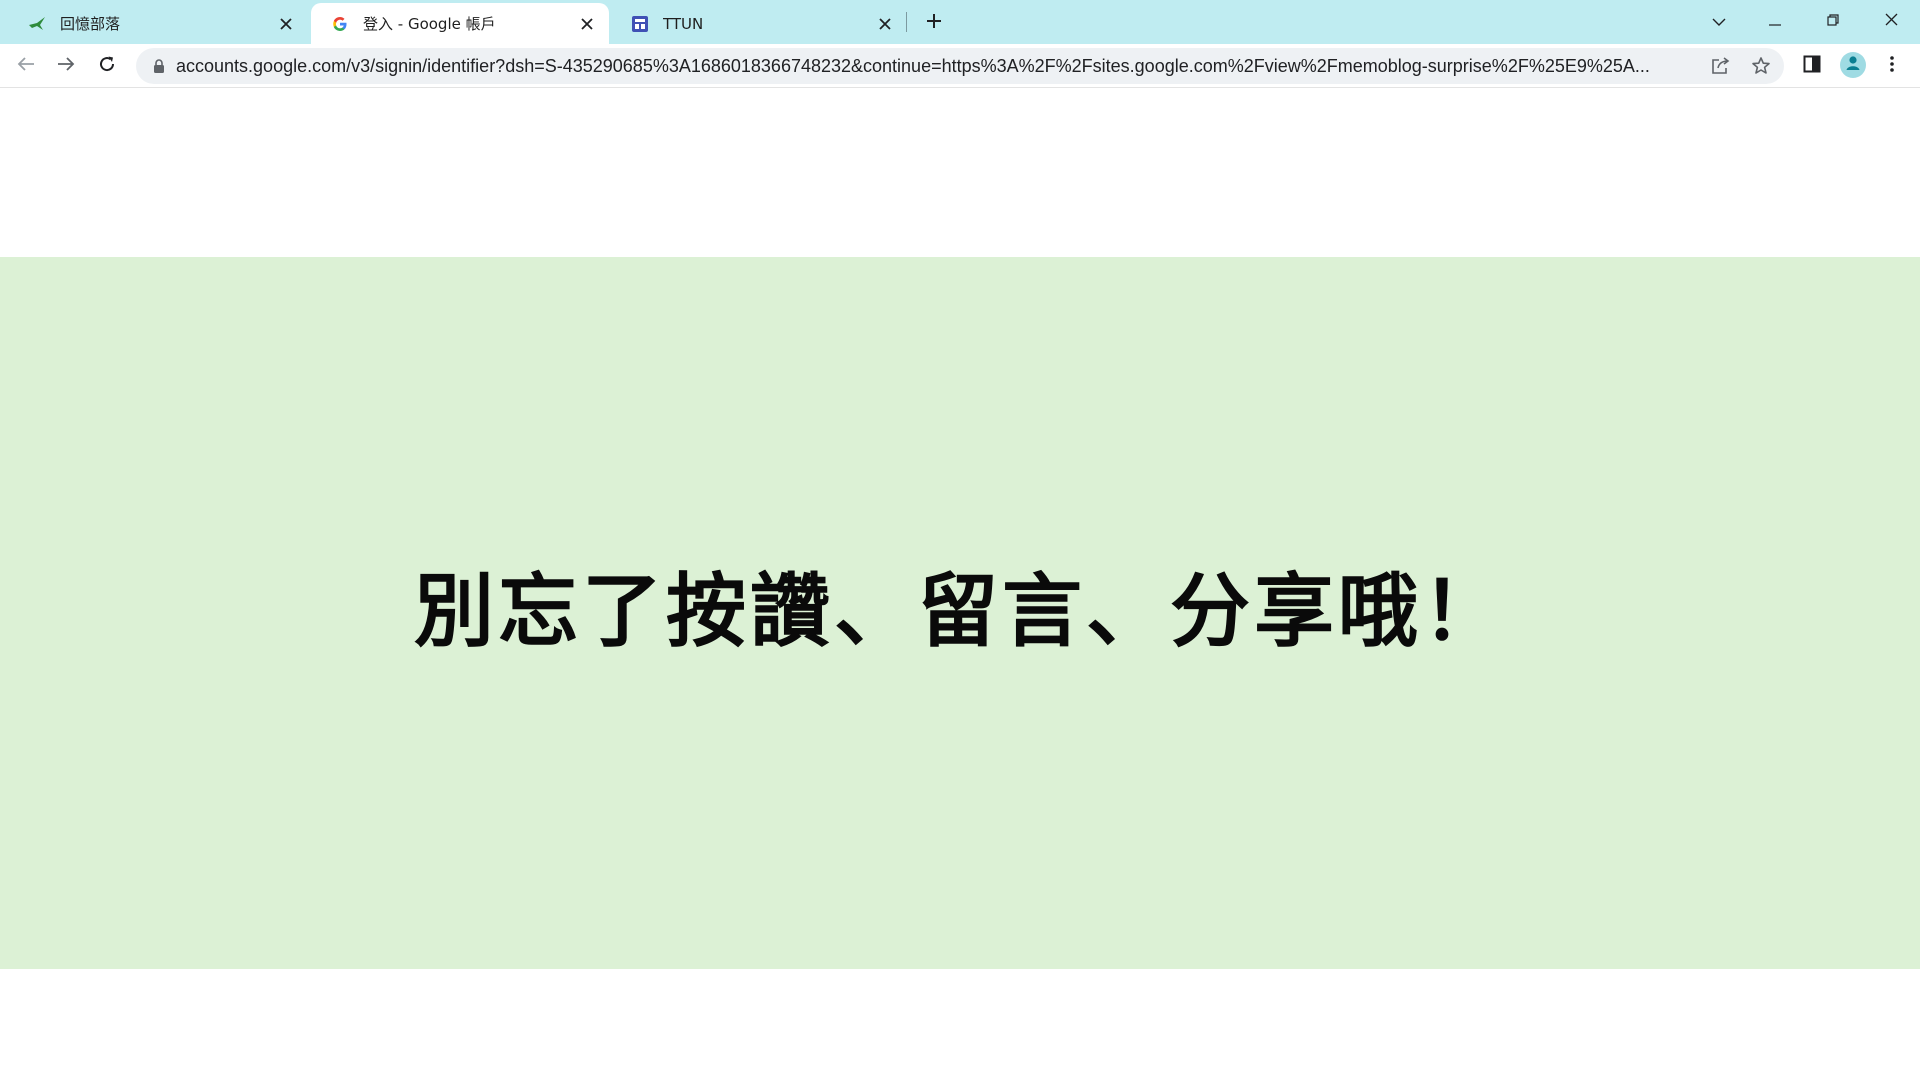 The height and width of the screenshot is (1080, 1920). I want to click on plus-icon, so click(934, 23).